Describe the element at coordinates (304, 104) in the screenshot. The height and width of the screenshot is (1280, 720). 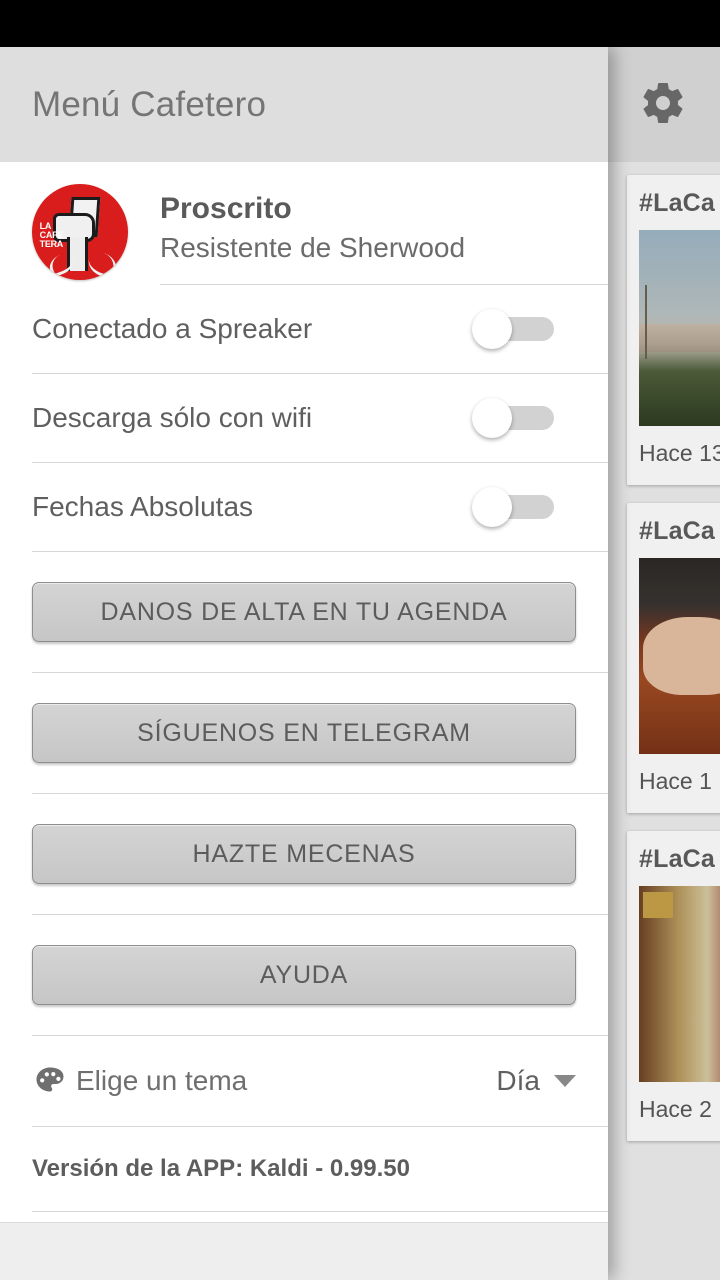
I see `drawer-header: Menú Cafetero` at that location.